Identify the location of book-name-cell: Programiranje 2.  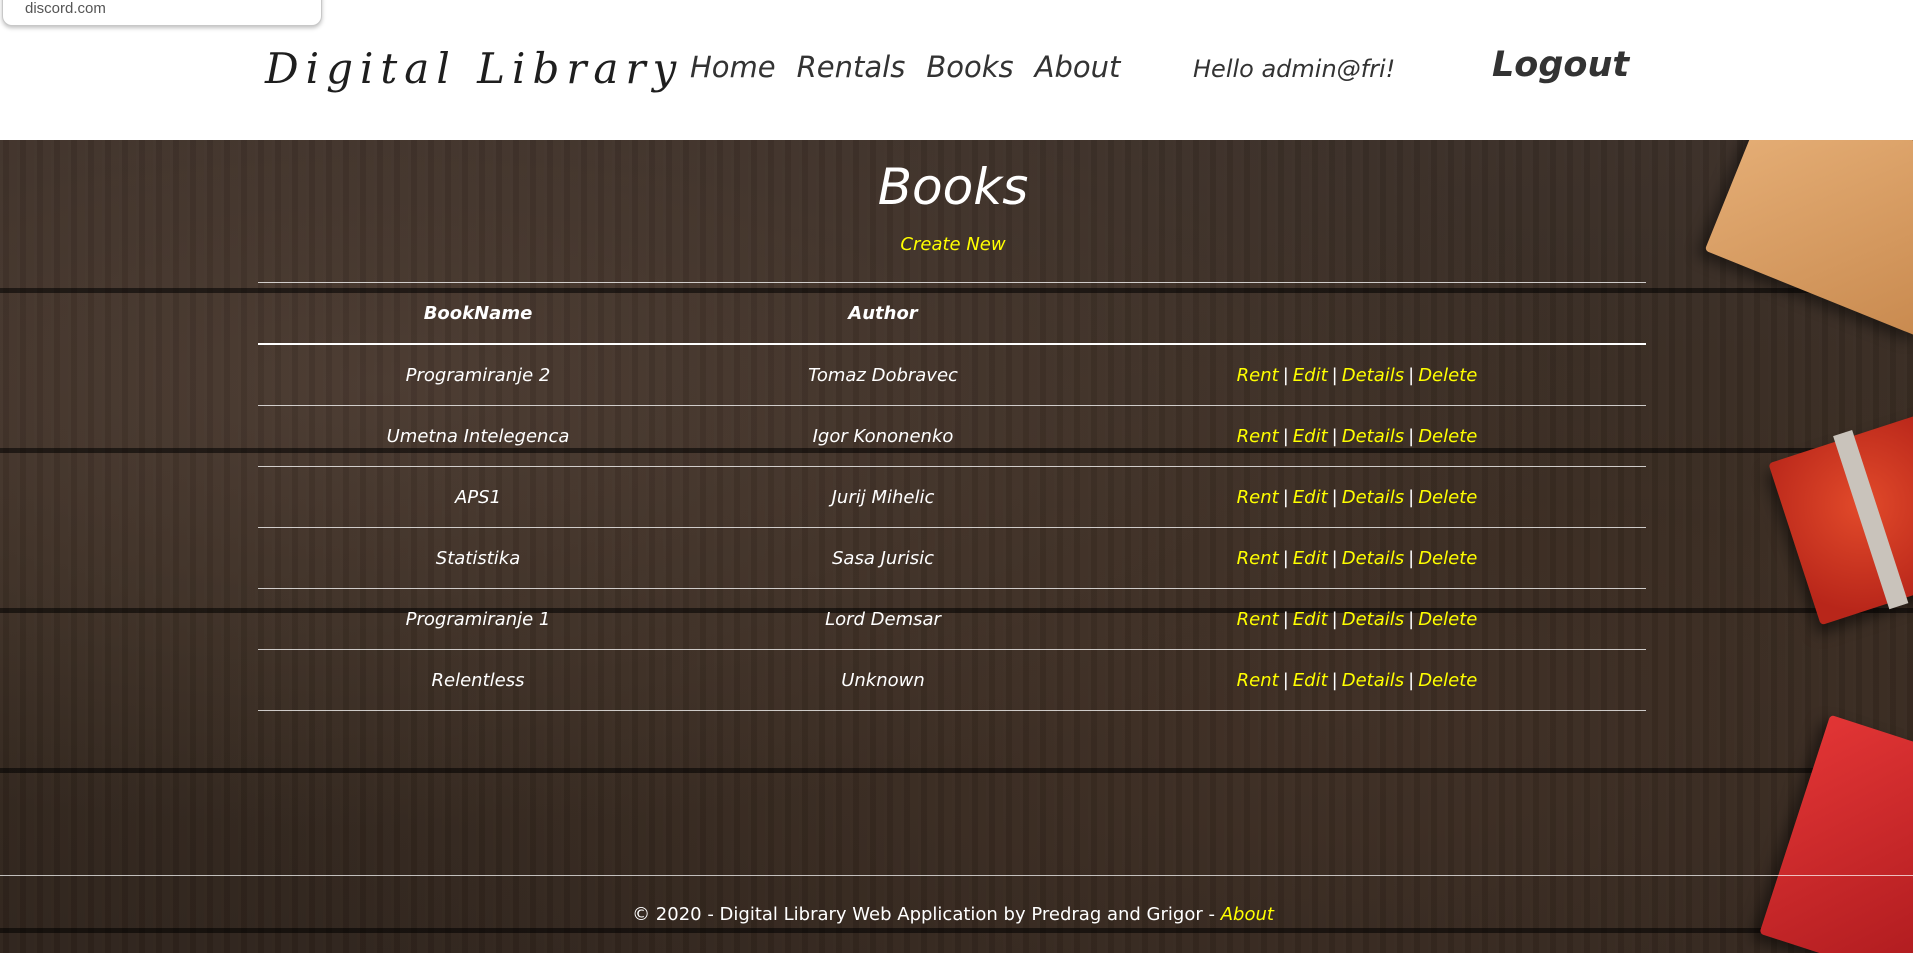
(478, 375).